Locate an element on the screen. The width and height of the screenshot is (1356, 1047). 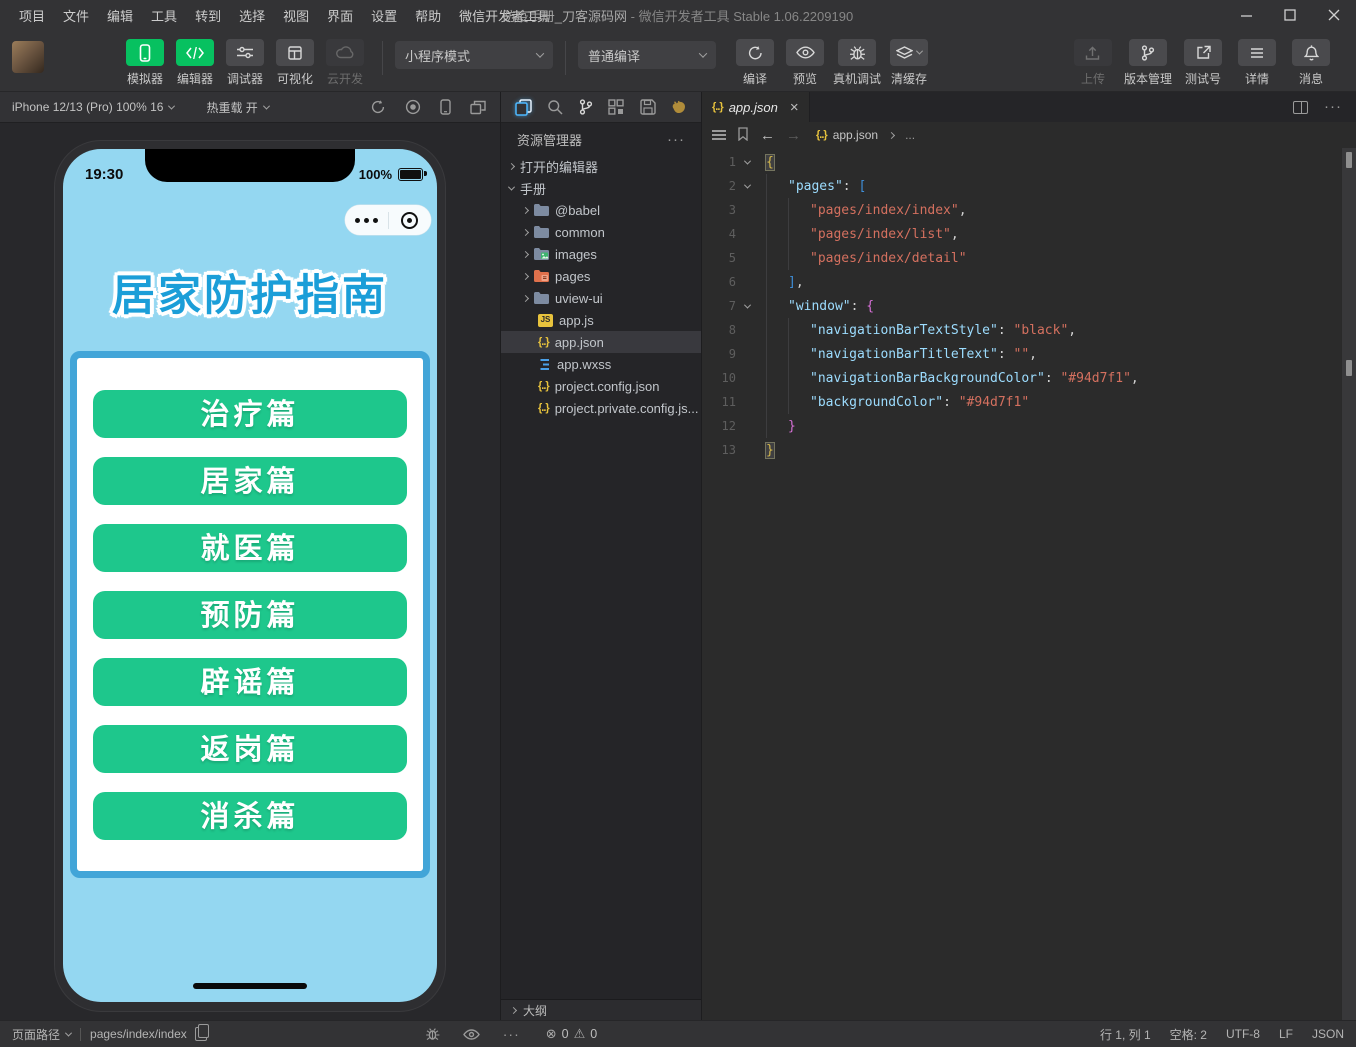
message-button: 消息 is located at coordinates (1311, 63).